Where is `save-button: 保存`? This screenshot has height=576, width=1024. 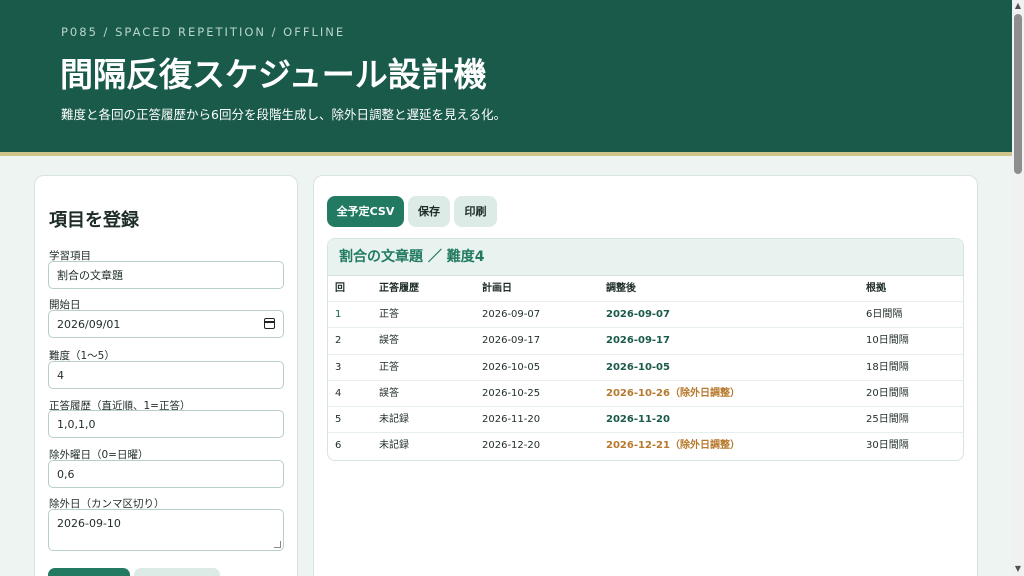 save-button: 保存 is located at coordinates (429, 211).